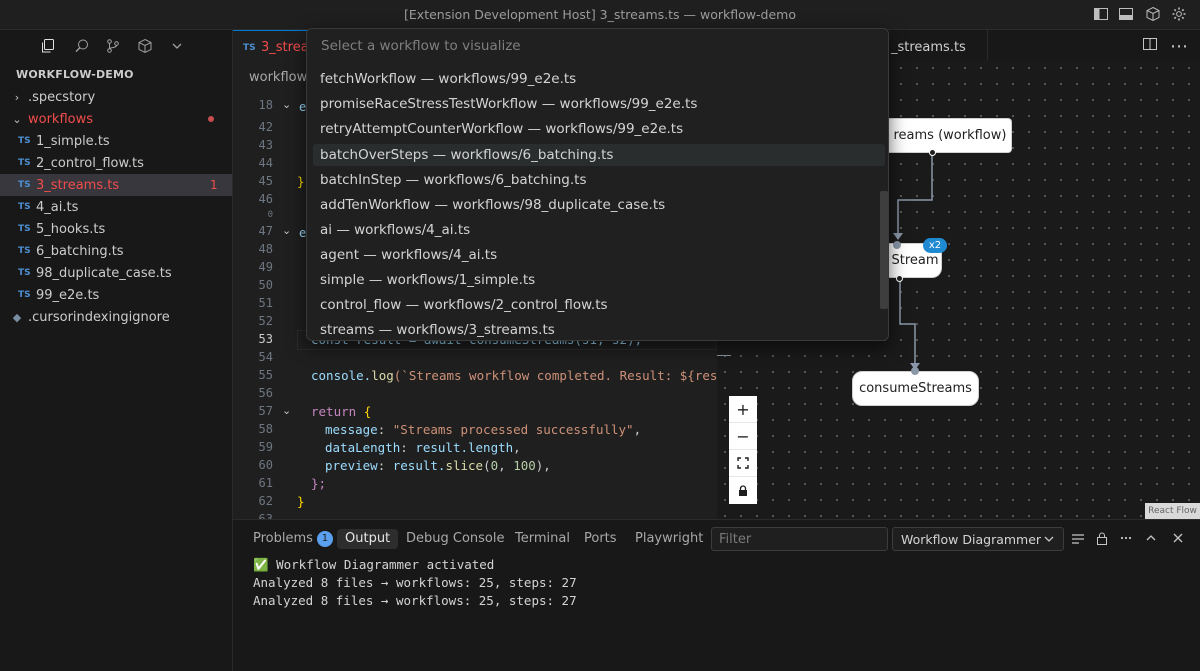 This screenshot has width=1200, height=671. What do you see at coordinates (599, 79) in the screenshot?
I see `quick-pick-item: fetchWorkflow — workflows/99_e2e.ts` at bounding box center [599, 79].